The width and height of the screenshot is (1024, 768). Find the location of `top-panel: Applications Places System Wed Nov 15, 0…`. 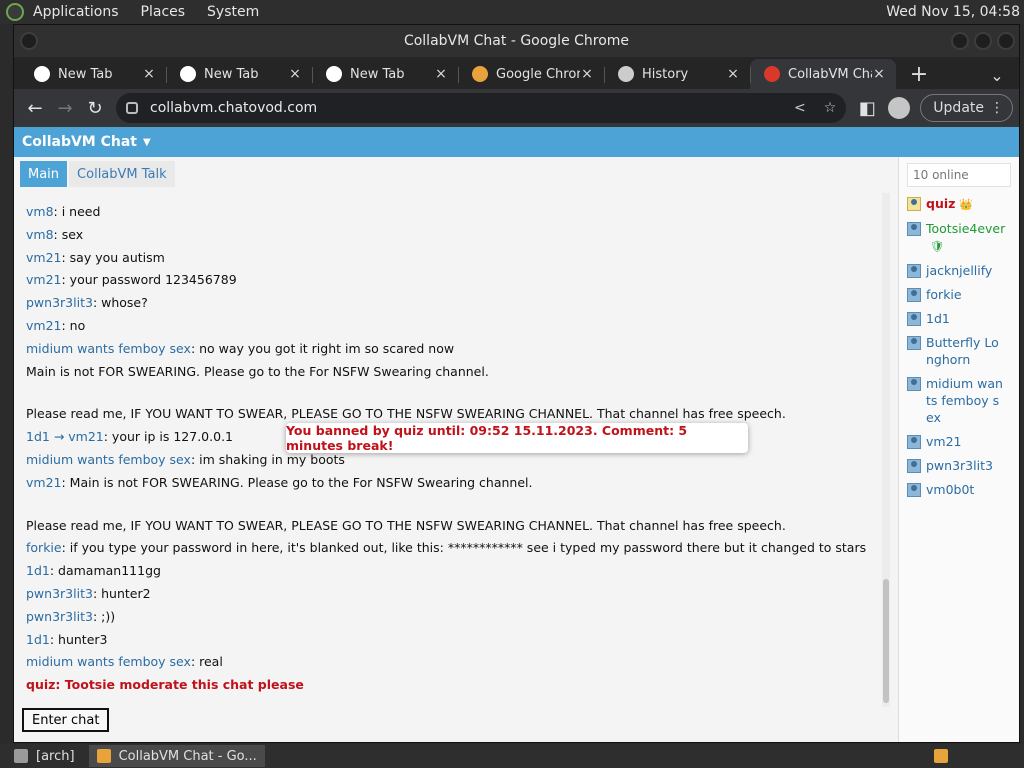

top-panel: Applications Places System Wed Nov 15, 0… is located at coordinates (512, 12).